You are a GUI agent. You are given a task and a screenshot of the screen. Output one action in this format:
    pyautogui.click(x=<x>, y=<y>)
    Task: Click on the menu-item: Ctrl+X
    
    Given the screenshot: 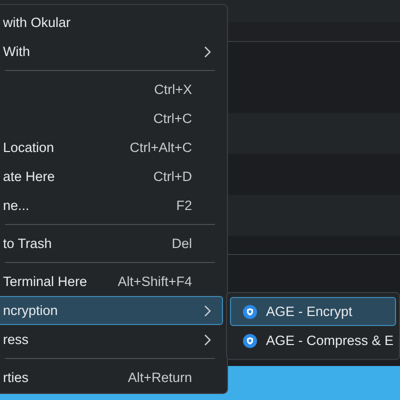 What is the action you would take?
    pyautogui.click(x=111, y=89)
    